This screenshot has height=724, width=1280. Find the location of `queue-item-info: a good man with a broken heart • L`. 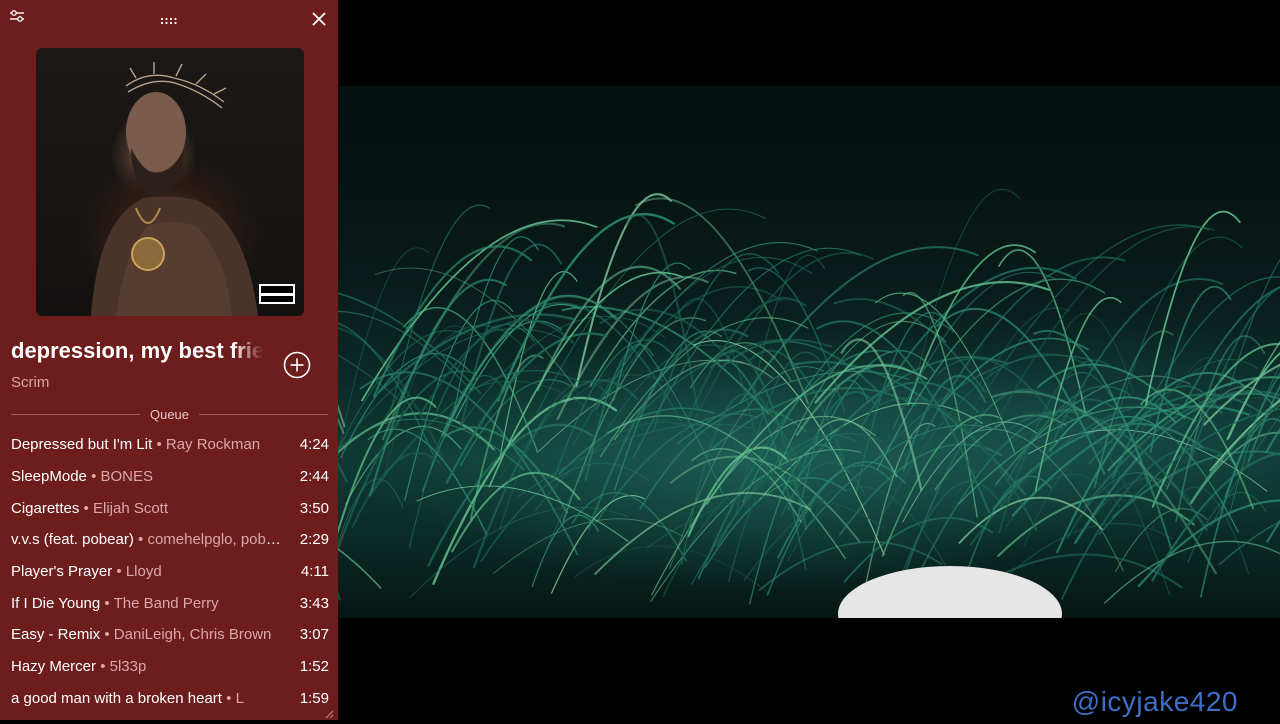

queue-item-info: a good man with a broken heart • L is located at coordinates (147, 698).